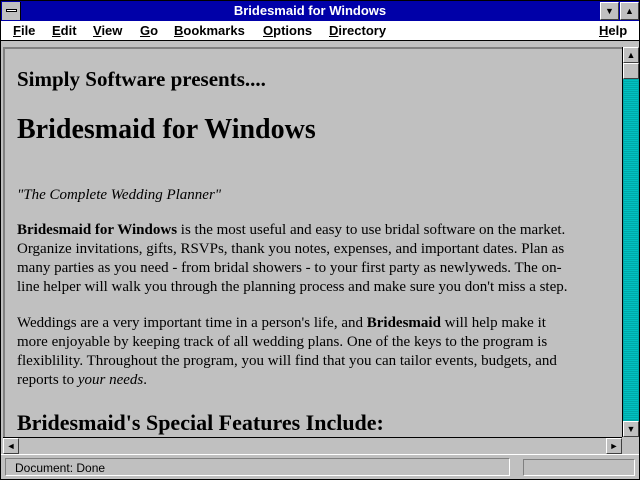  I want to click on minimize-button: ▼, so click(609, 11).